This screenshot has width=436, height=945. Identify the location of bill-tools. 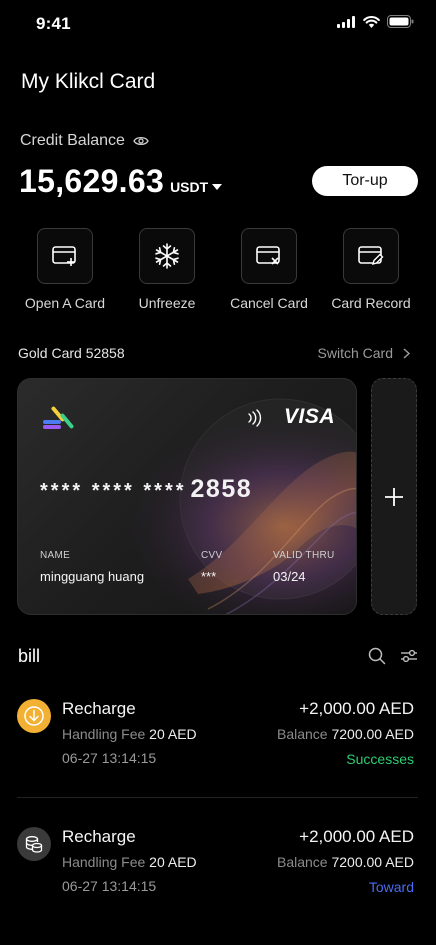
(393, 656).